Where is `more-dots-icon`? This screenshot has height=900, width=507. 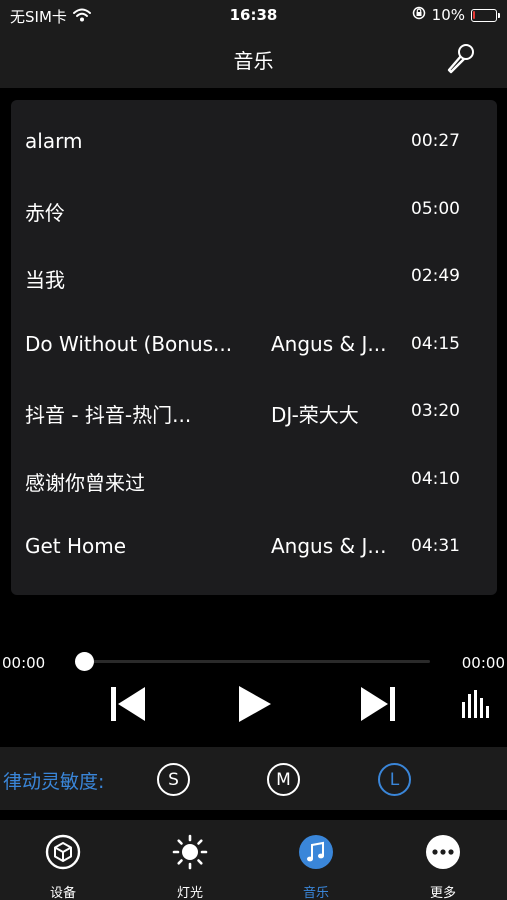
more-dots-icon is located at coordinates (443, 852).